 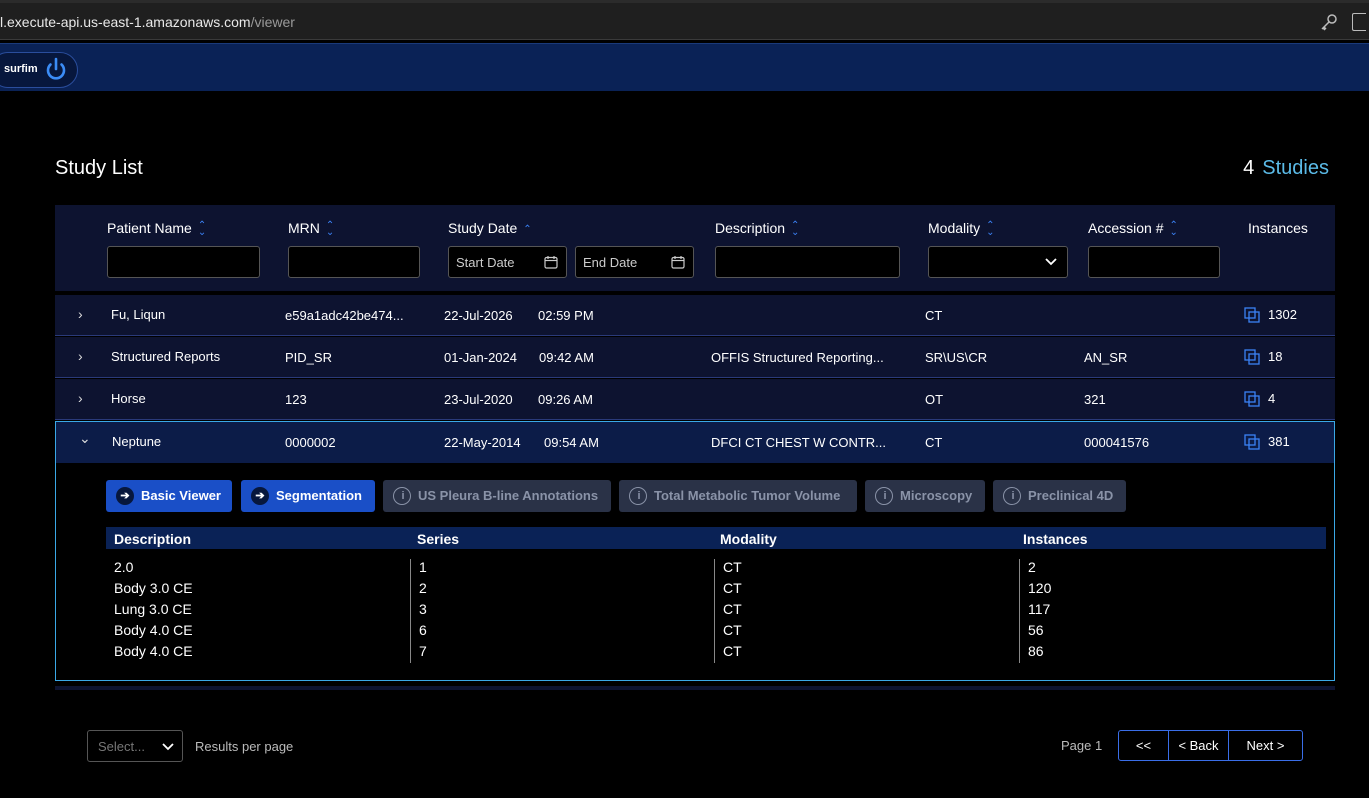 I want to click on mrn: 123, so click(x=296, y=399).